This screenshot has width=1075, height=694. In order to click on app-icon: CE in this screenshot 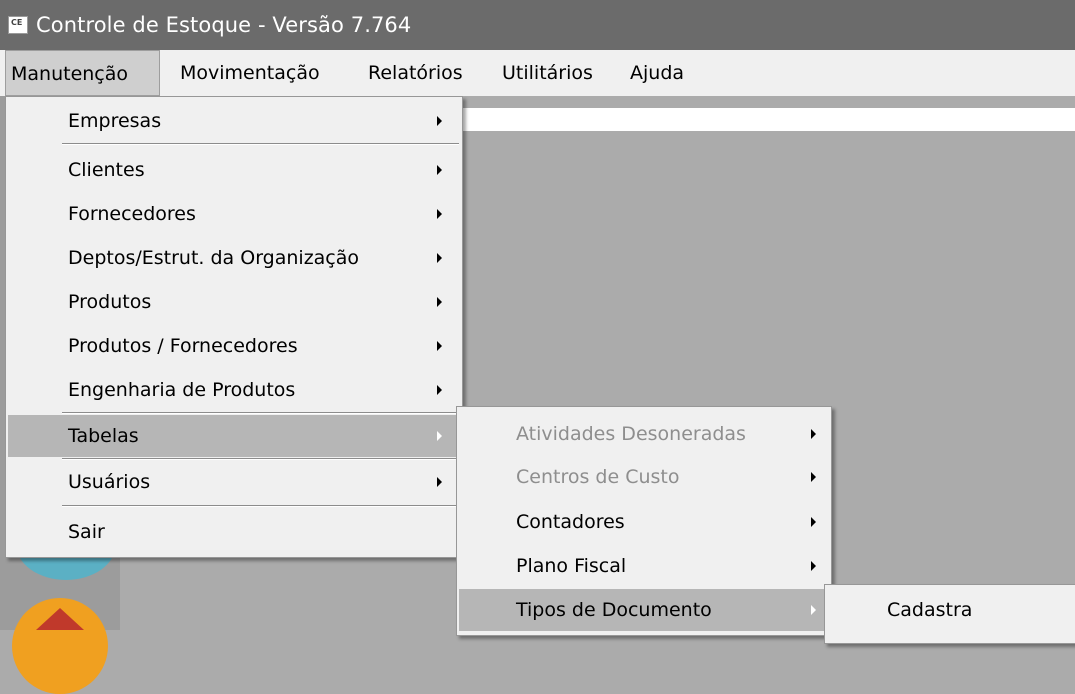, I will do `click(18, 25)`.